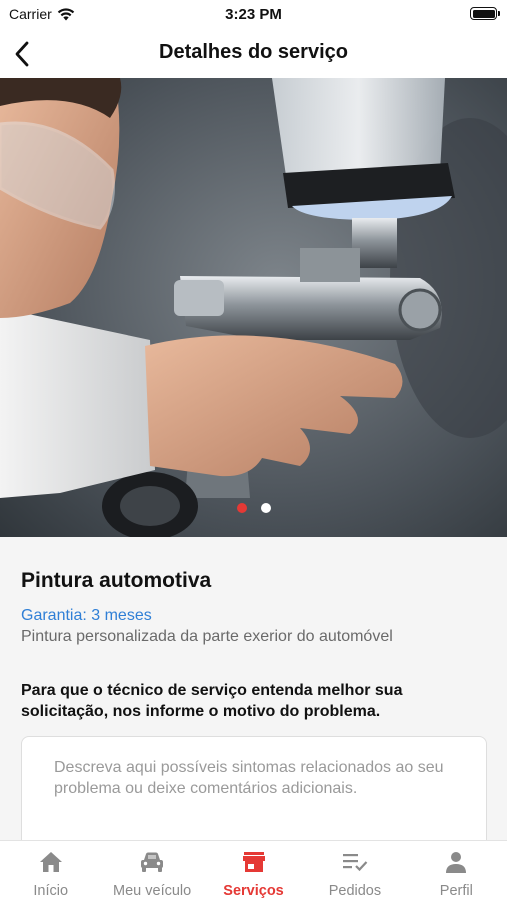 The image size is (507, 900). Describe the element at coordinates (355, 891) in the screenshot. I see `tab-pedidos-label: Pedidos` at that location.